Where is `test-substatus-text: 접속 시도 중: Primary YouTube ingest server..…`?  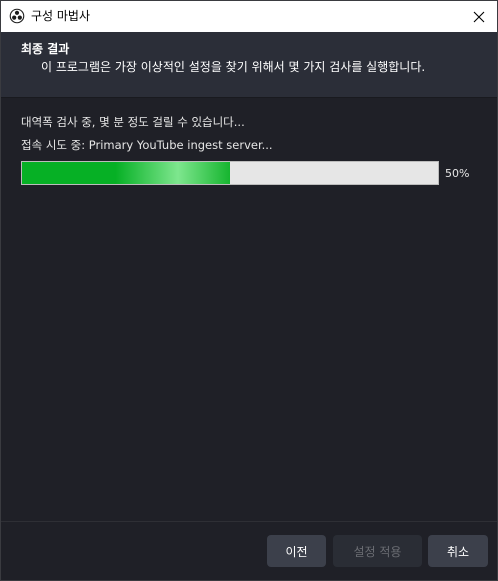 test-substatus-text: 접속 시도 중: Primary YouTube ingest server..… is located at coordinates (147, 145).